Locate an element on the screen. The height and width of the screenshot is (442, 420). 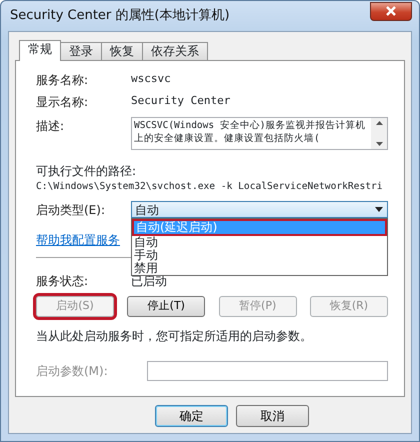
dialog-button: 取消 is located at coordinates (272, 416).